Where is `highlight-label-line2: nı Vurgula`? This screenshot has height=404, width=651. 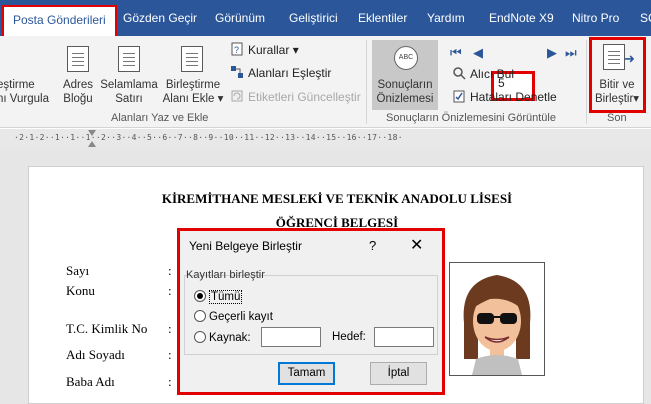 highlight-label-line2: nı Vurgula is located at coordinates (24, 99).